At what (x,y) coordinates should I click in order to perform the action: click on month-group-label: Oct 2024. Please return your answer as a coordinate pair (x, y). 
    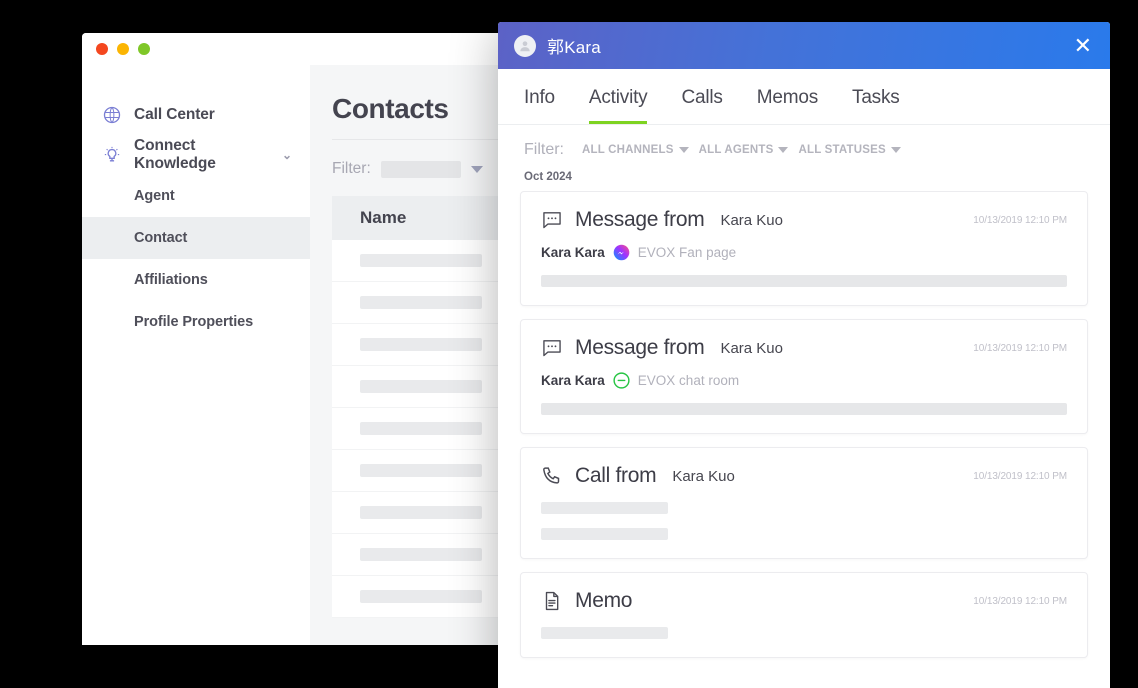
    Looking at the image, I should click on (804, 175).